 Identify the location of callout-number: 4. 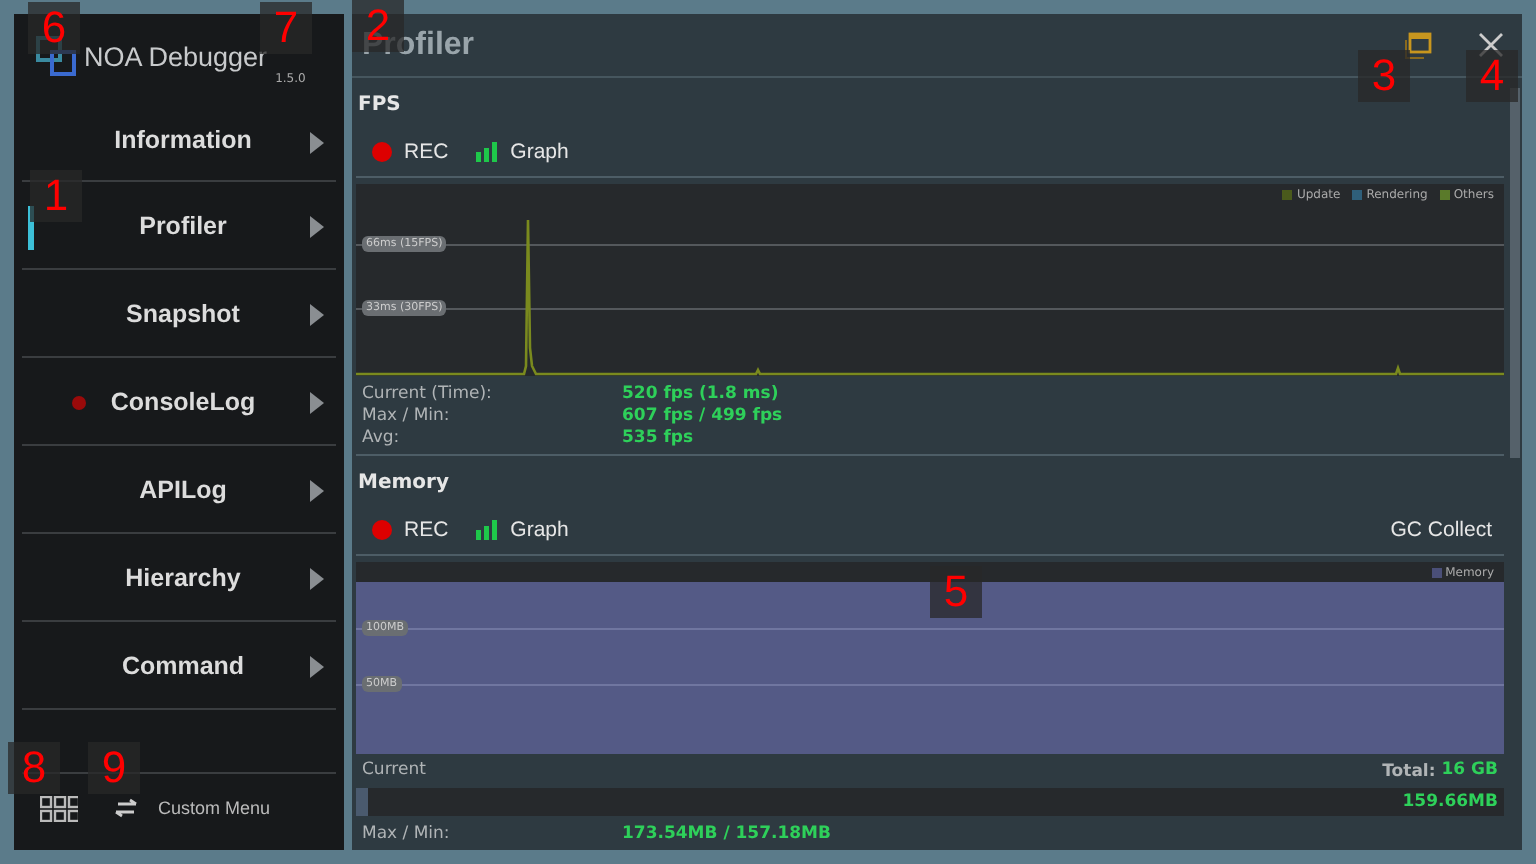
(1492, 76).